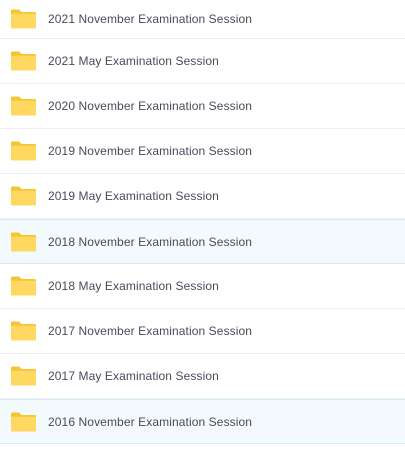 The width and height of the screenshot is (405, 453). What do you see at coordinates (150, 19) in the screenshot?
I see `folder-label: 2021 November Examination Session` at bounding box center [150, 19].